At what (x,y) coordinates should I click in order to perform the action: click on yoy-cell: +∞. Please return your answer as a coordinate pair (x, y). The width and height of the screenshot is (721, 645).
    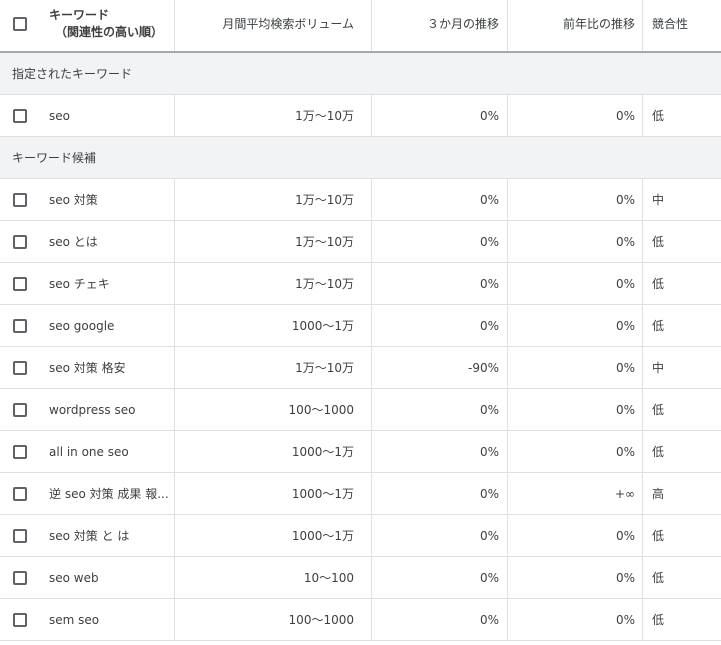
    Looking at the image, I should click on (575, 493).